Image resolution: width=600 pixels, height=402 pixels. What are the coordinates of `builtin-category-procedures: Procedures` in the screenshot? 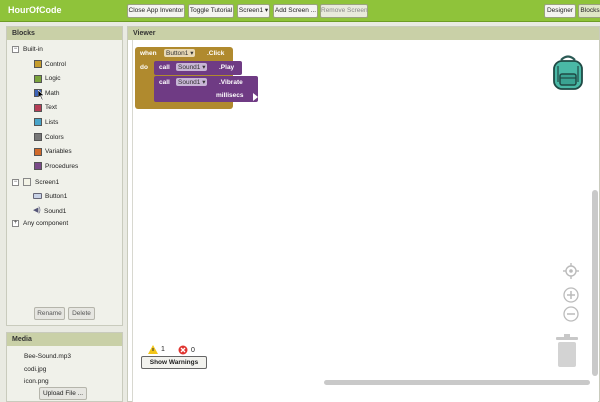 It's located at (56, 166).